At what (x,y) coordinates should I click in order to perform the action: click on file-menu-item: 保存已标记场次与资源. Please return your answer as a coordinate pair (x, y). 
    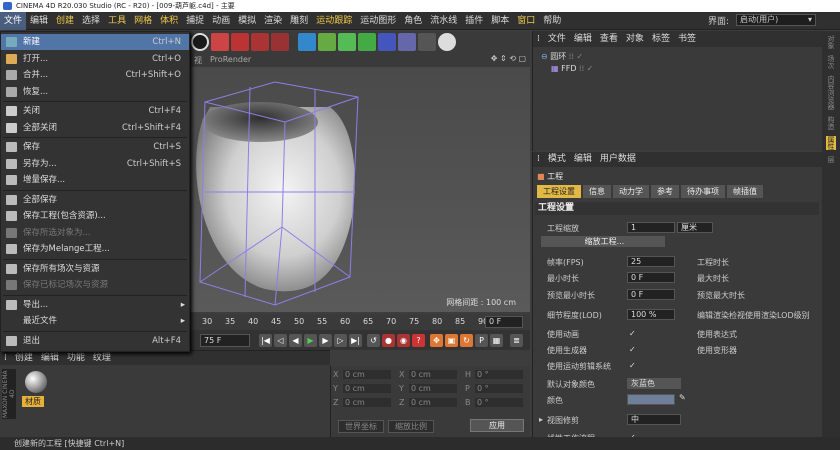
    Looking at the image, I should click on (95, 285).